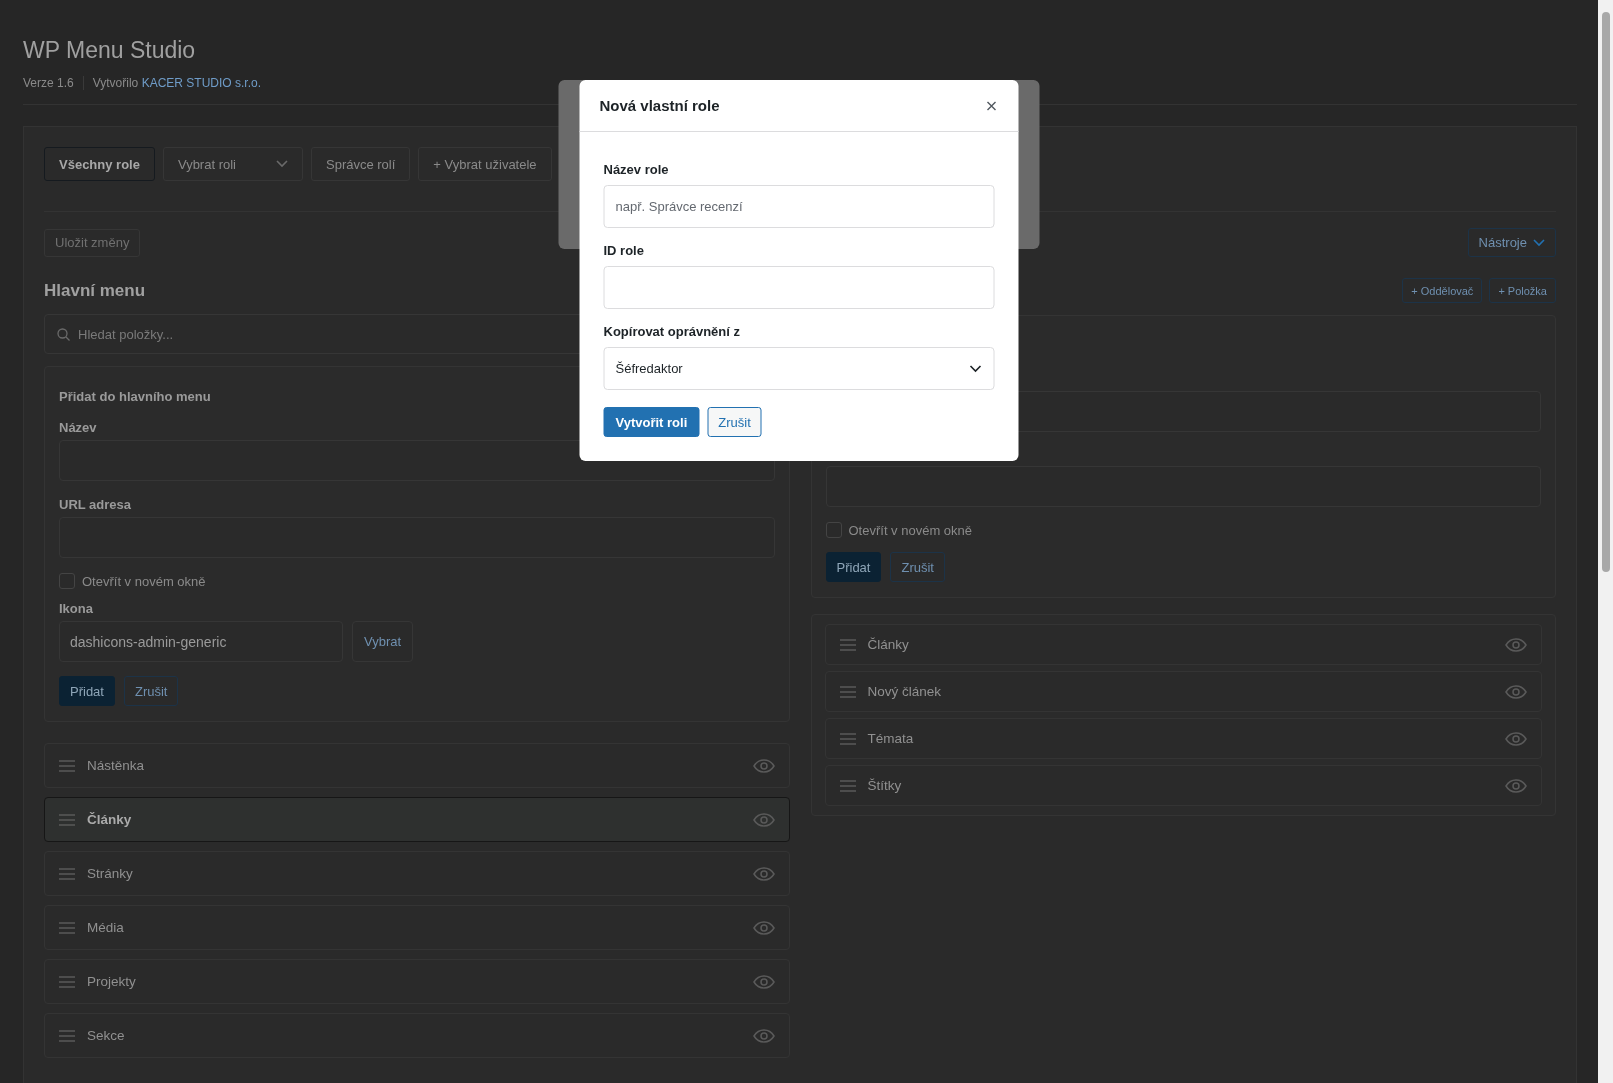 The width and height of the screenshot is (1613, 1083). Describe the element at coordinates (799, 368) in the screenshot. I see `role-select: Šéfredaktor` at that location.